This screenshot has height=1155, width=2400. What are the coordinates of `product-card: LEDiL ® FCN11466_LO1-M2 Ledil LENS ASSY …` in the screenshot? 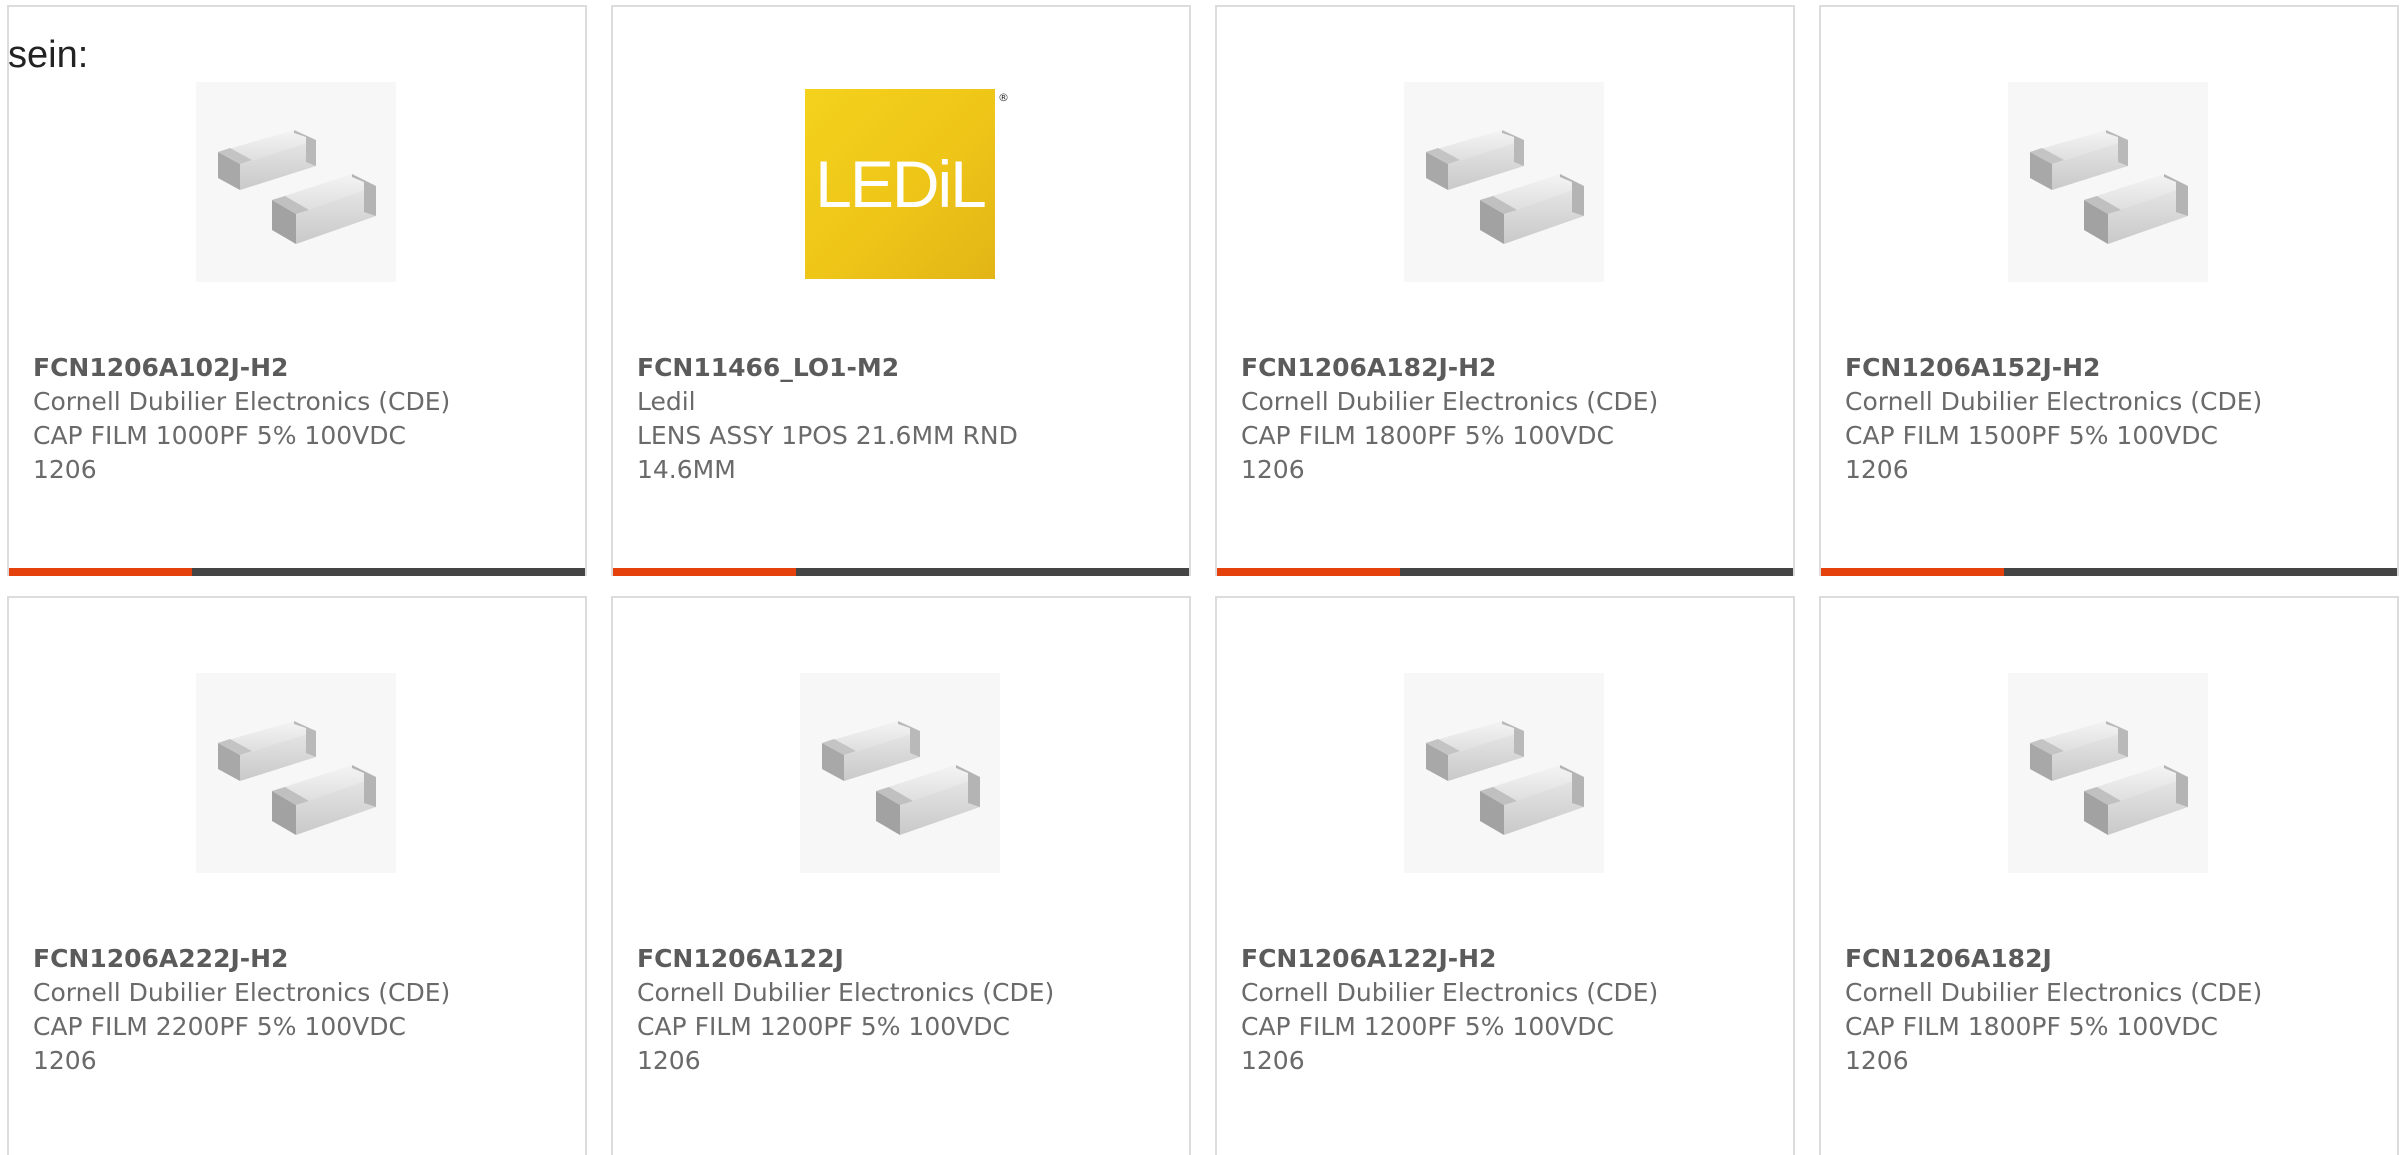 It's located at (901, 290).